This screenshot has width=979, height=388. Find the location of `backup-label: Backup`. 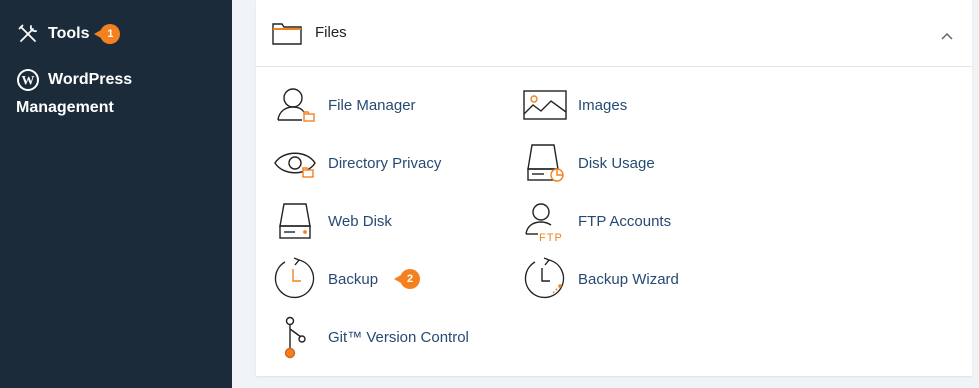

backup-label: Backup is located at coordinates (353, 279).